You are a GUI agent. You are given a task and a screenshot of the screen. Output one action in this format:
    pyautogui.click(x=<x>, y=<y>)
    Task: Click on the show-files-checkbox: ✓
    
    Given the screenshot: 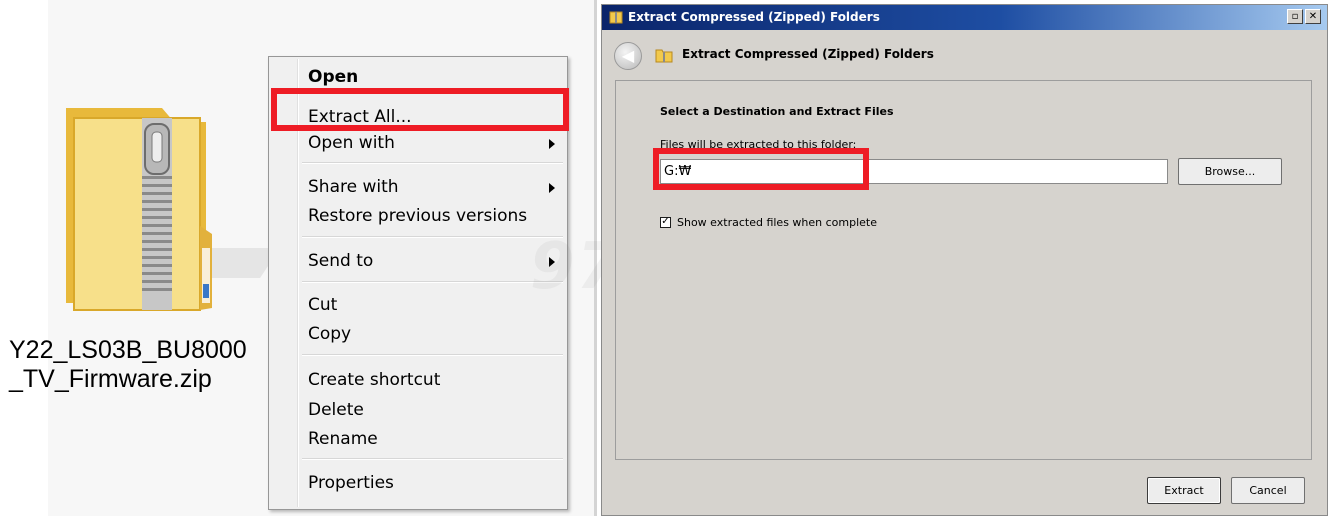 What is the action you would take?
    pyautogui.click(x=665, y=222)
    